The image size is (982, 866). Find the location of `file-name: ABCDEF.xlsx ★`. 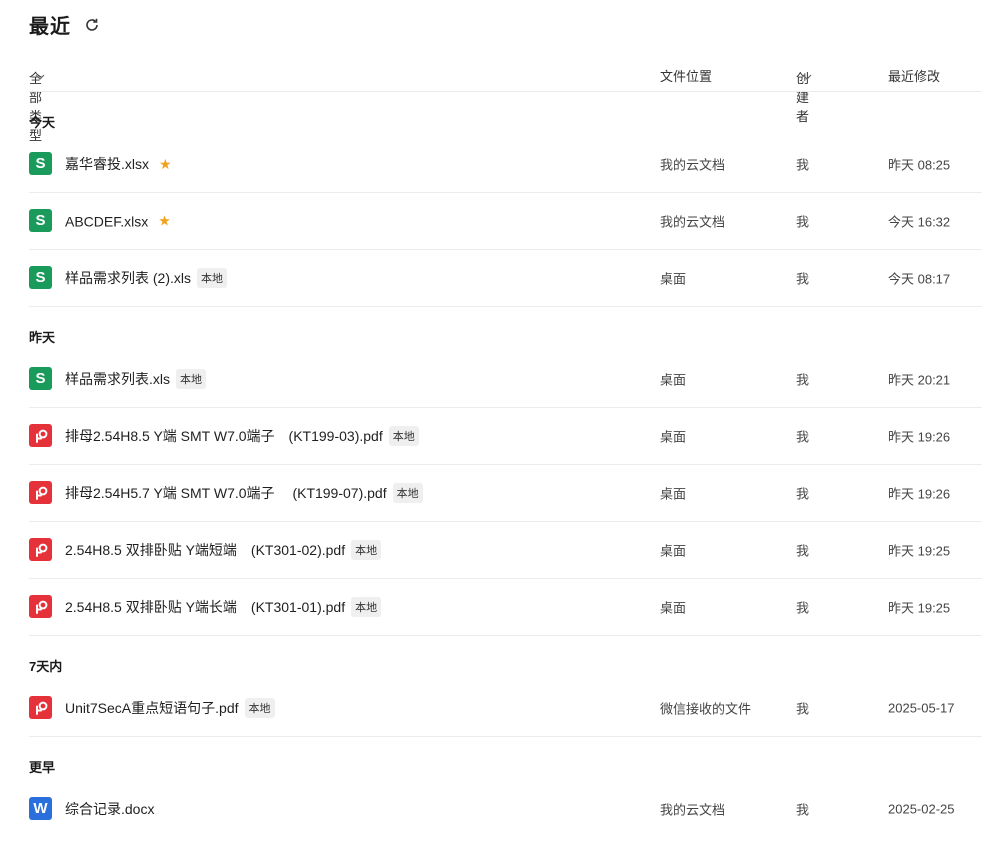

file-name: ABCDEF.xlsx ★ is located at coordinates (118, 221).